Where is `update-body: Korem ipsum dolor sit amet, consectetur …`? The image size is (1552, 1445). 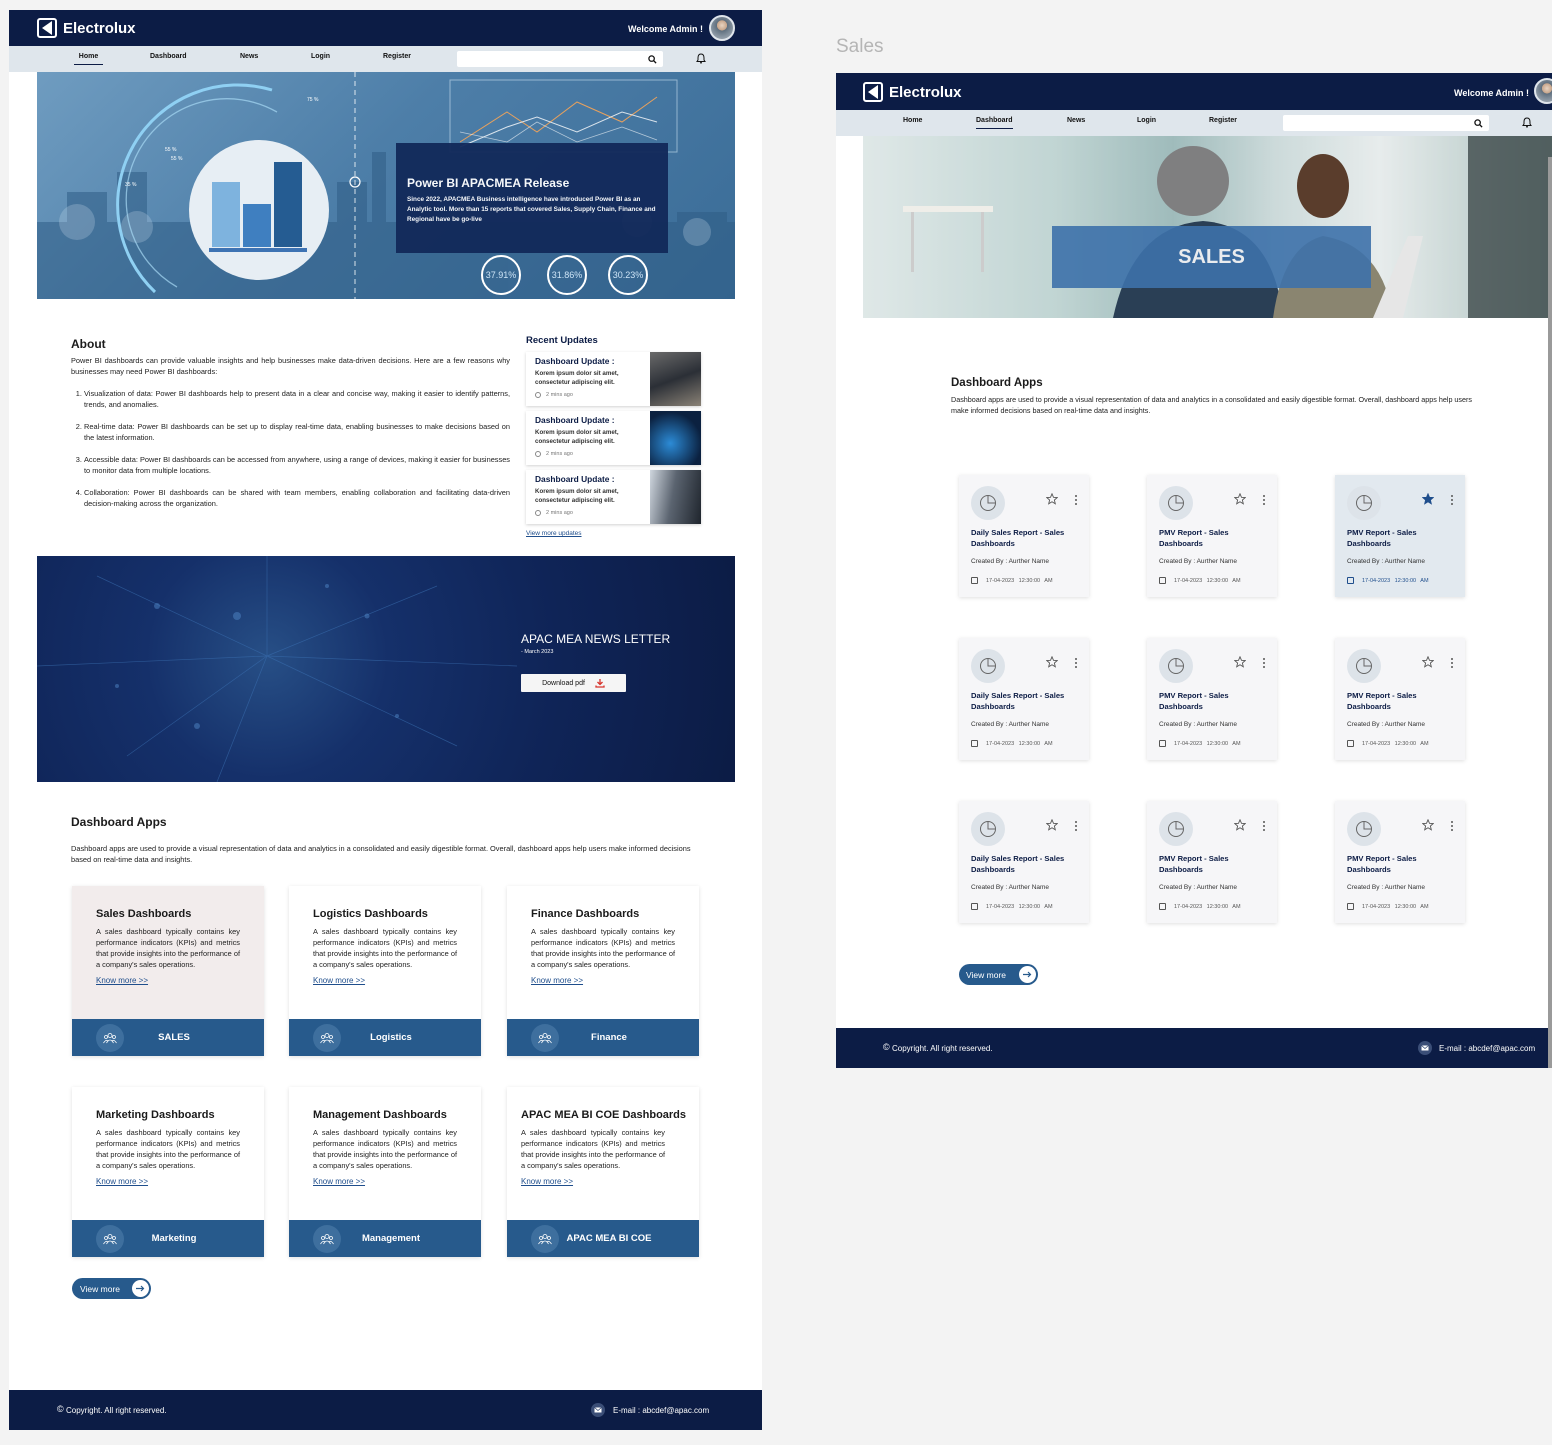
update-body: Korem ipsum dolor sit amet, consectetur … is located at coordinates (577, 378).